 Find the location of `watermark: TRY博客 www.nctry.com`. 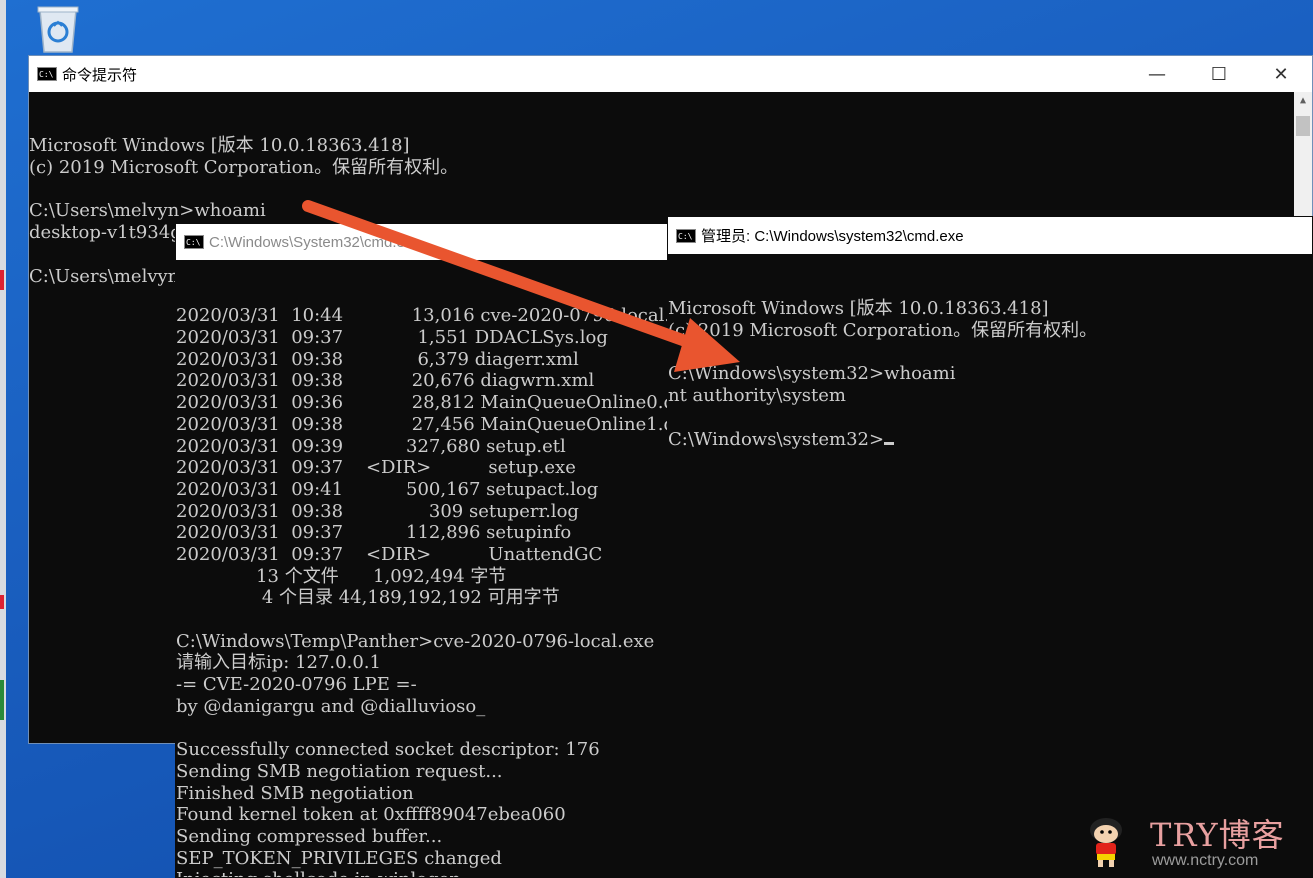

watermark: TRY博客 www.nctry.com is located at coordinates (1177, 840).